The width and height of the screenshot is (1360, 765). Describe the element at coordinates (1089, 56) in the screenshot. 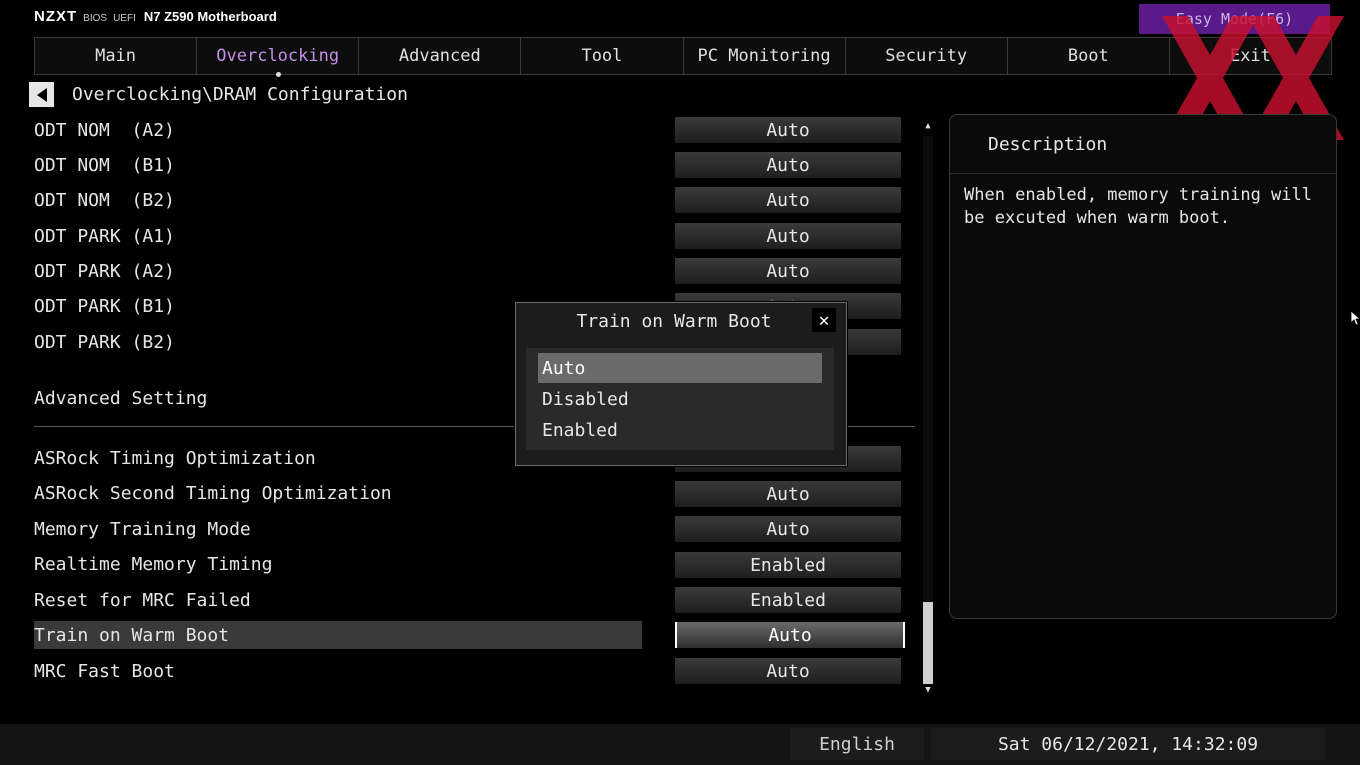

I see `tab-boot: Boot` at that location.